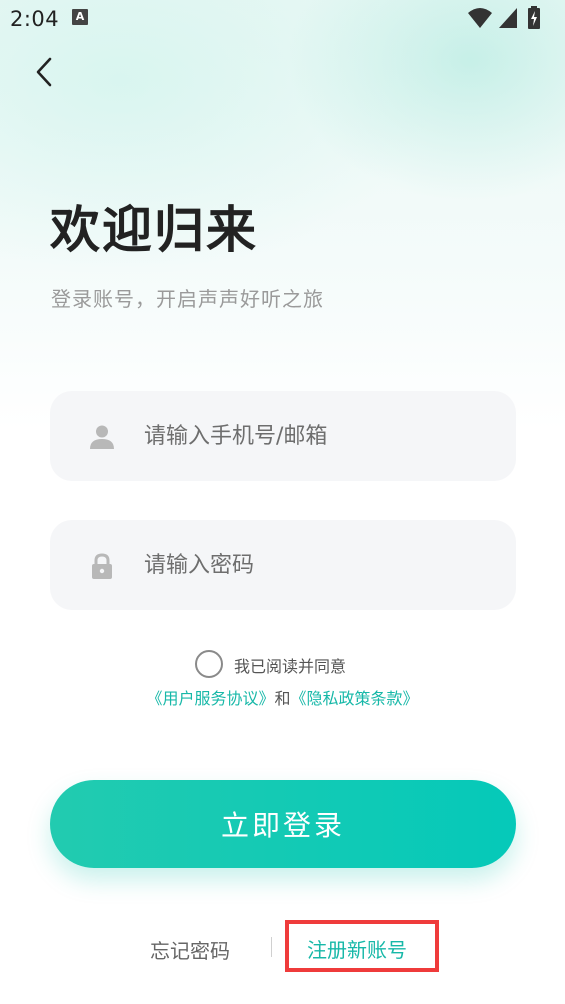 The width and height of the screenshot is (565, 1004). I want to click on account-field, so click(283, 436).